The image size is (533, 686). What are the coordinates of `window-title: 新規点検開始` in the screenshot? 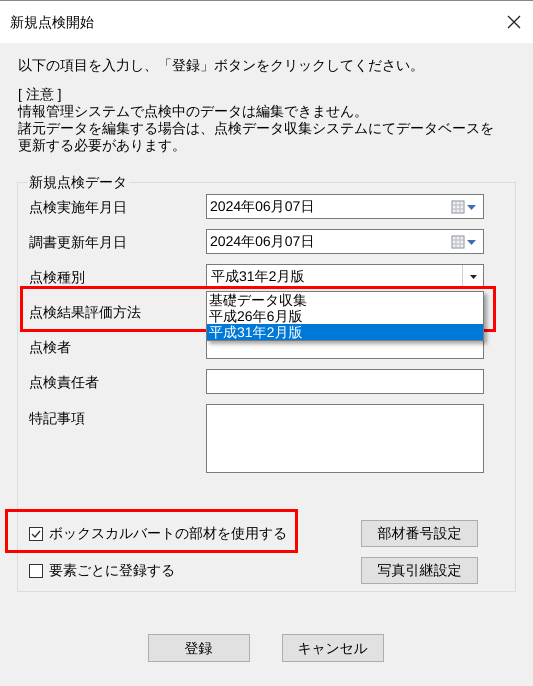 It's located at (52, 22).